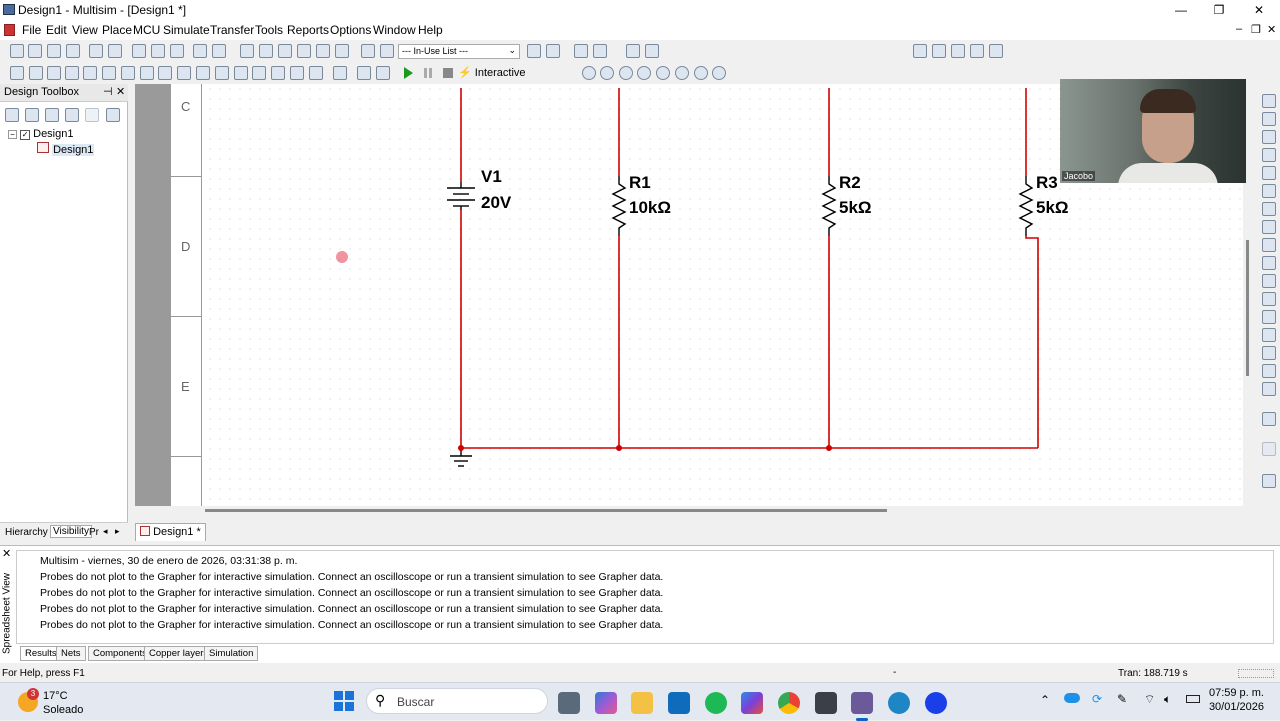 The width and height of the screenshot is (1280, 721). Describe the element at coordinates (855, 208) in the screenshot. I see `r2-value: 5kΩ` at that location.